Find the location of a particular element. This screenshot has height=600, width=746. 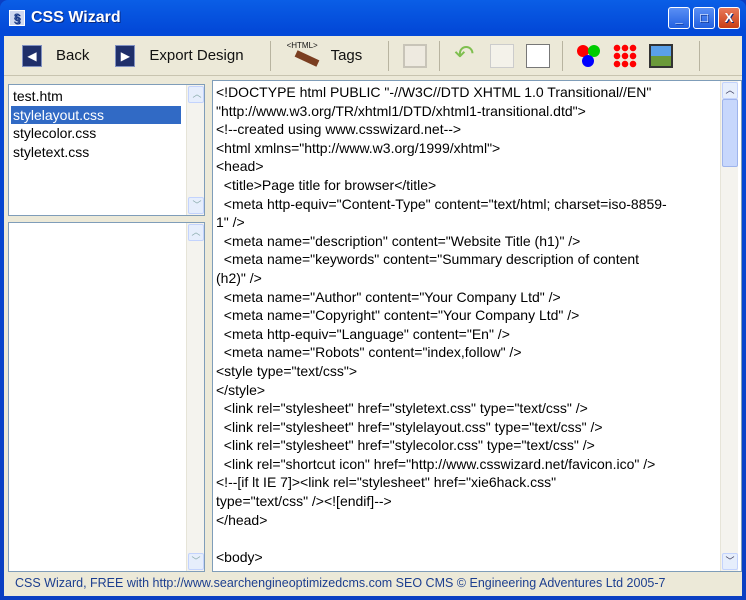

code-line: </style> is located at coordinates (241, 389).